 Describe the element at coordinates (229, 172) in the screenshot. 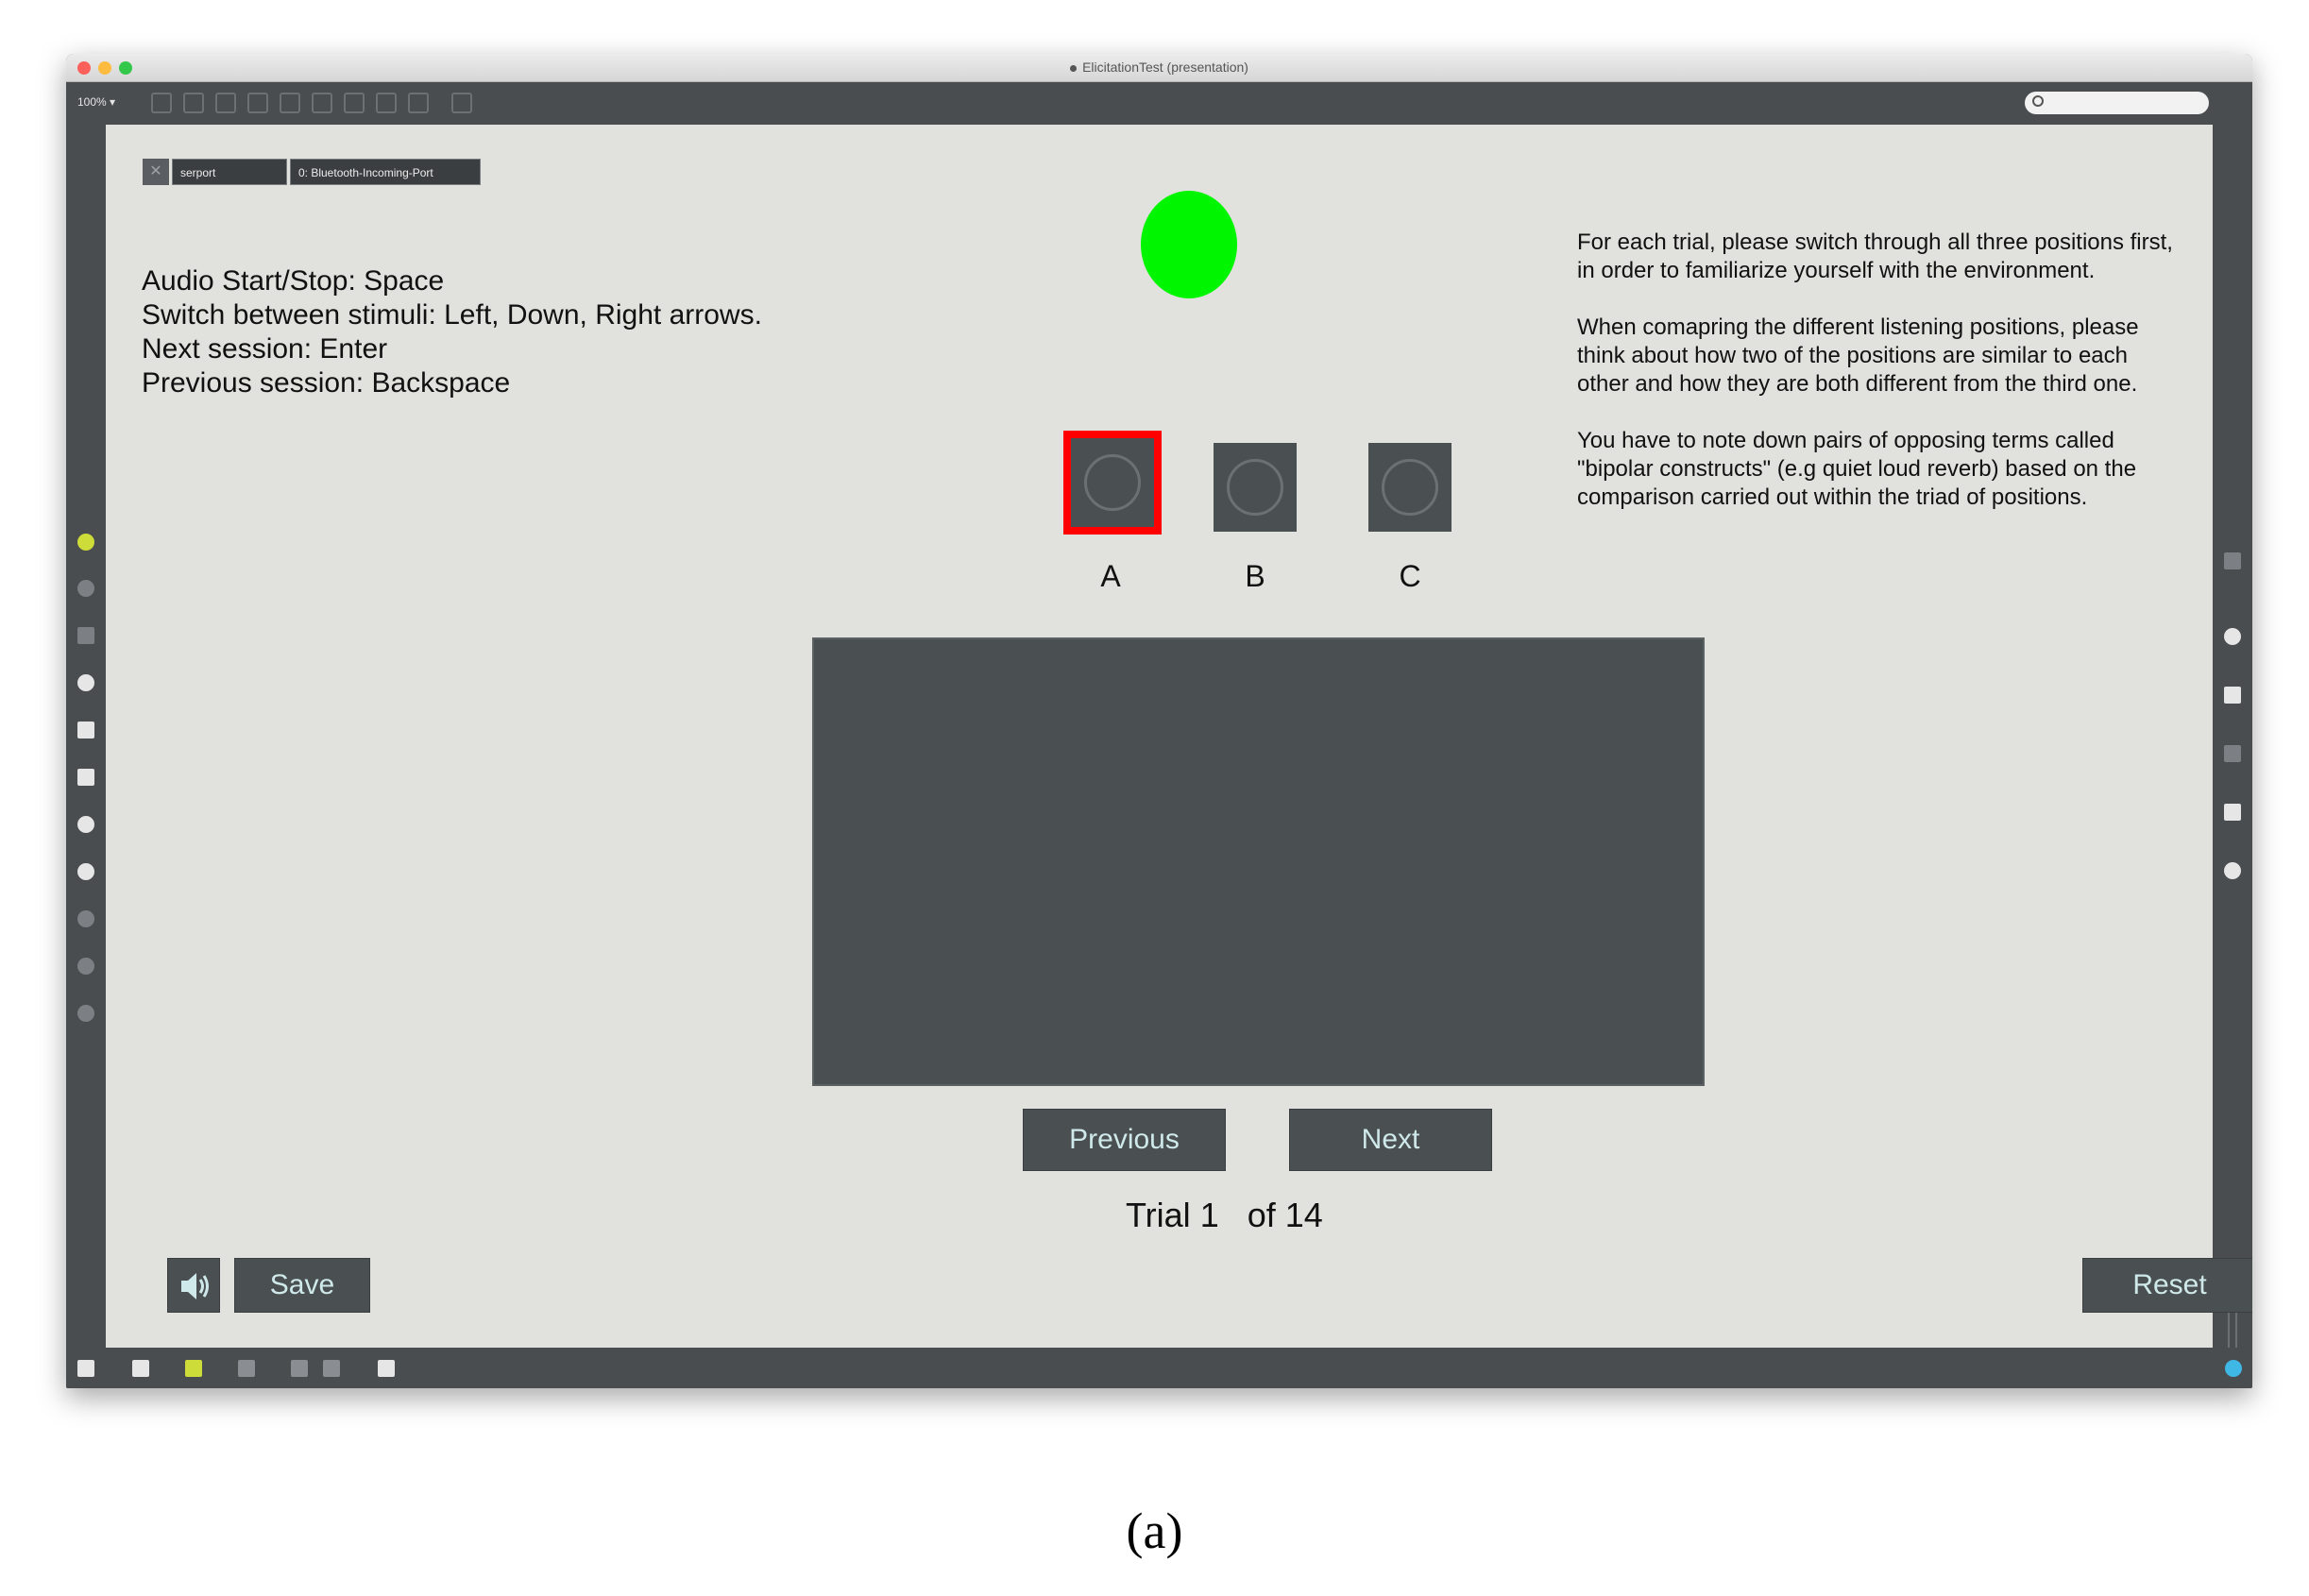

I see `serial-port-menu: serport` at that location.